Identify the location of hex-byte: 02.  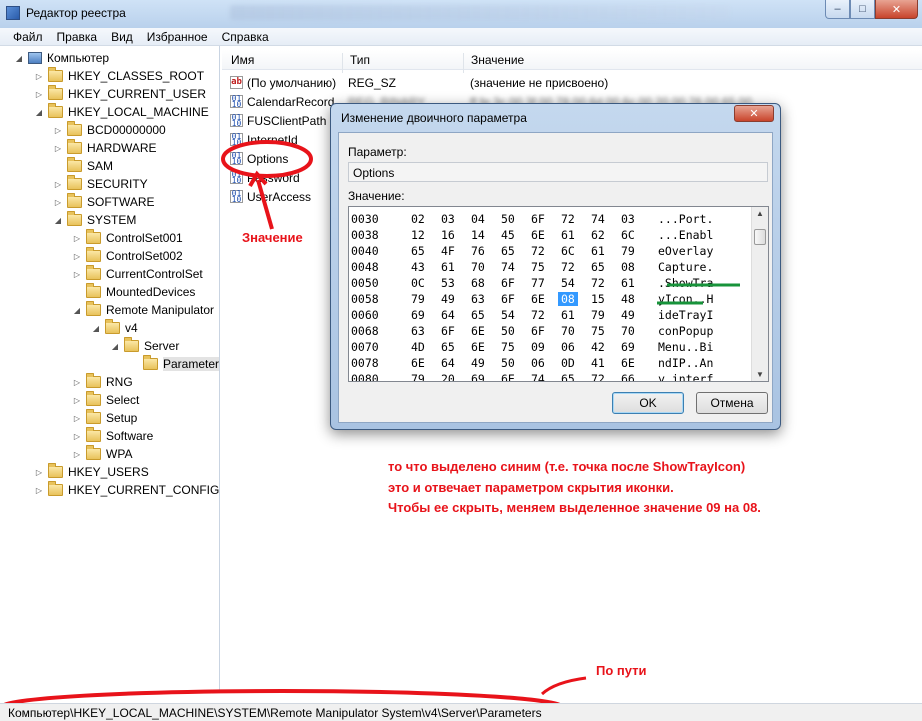
(418, 219).